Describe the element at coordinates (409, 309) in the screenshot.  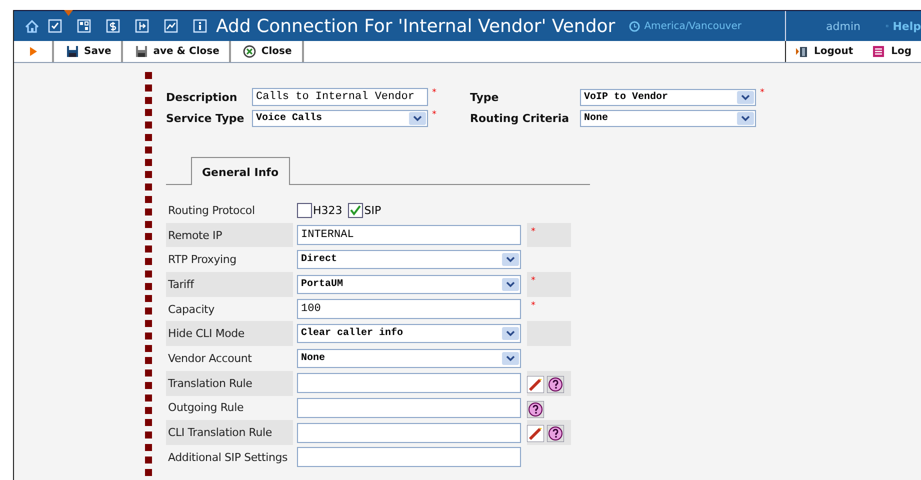
I see `input-field: 100` at that location.